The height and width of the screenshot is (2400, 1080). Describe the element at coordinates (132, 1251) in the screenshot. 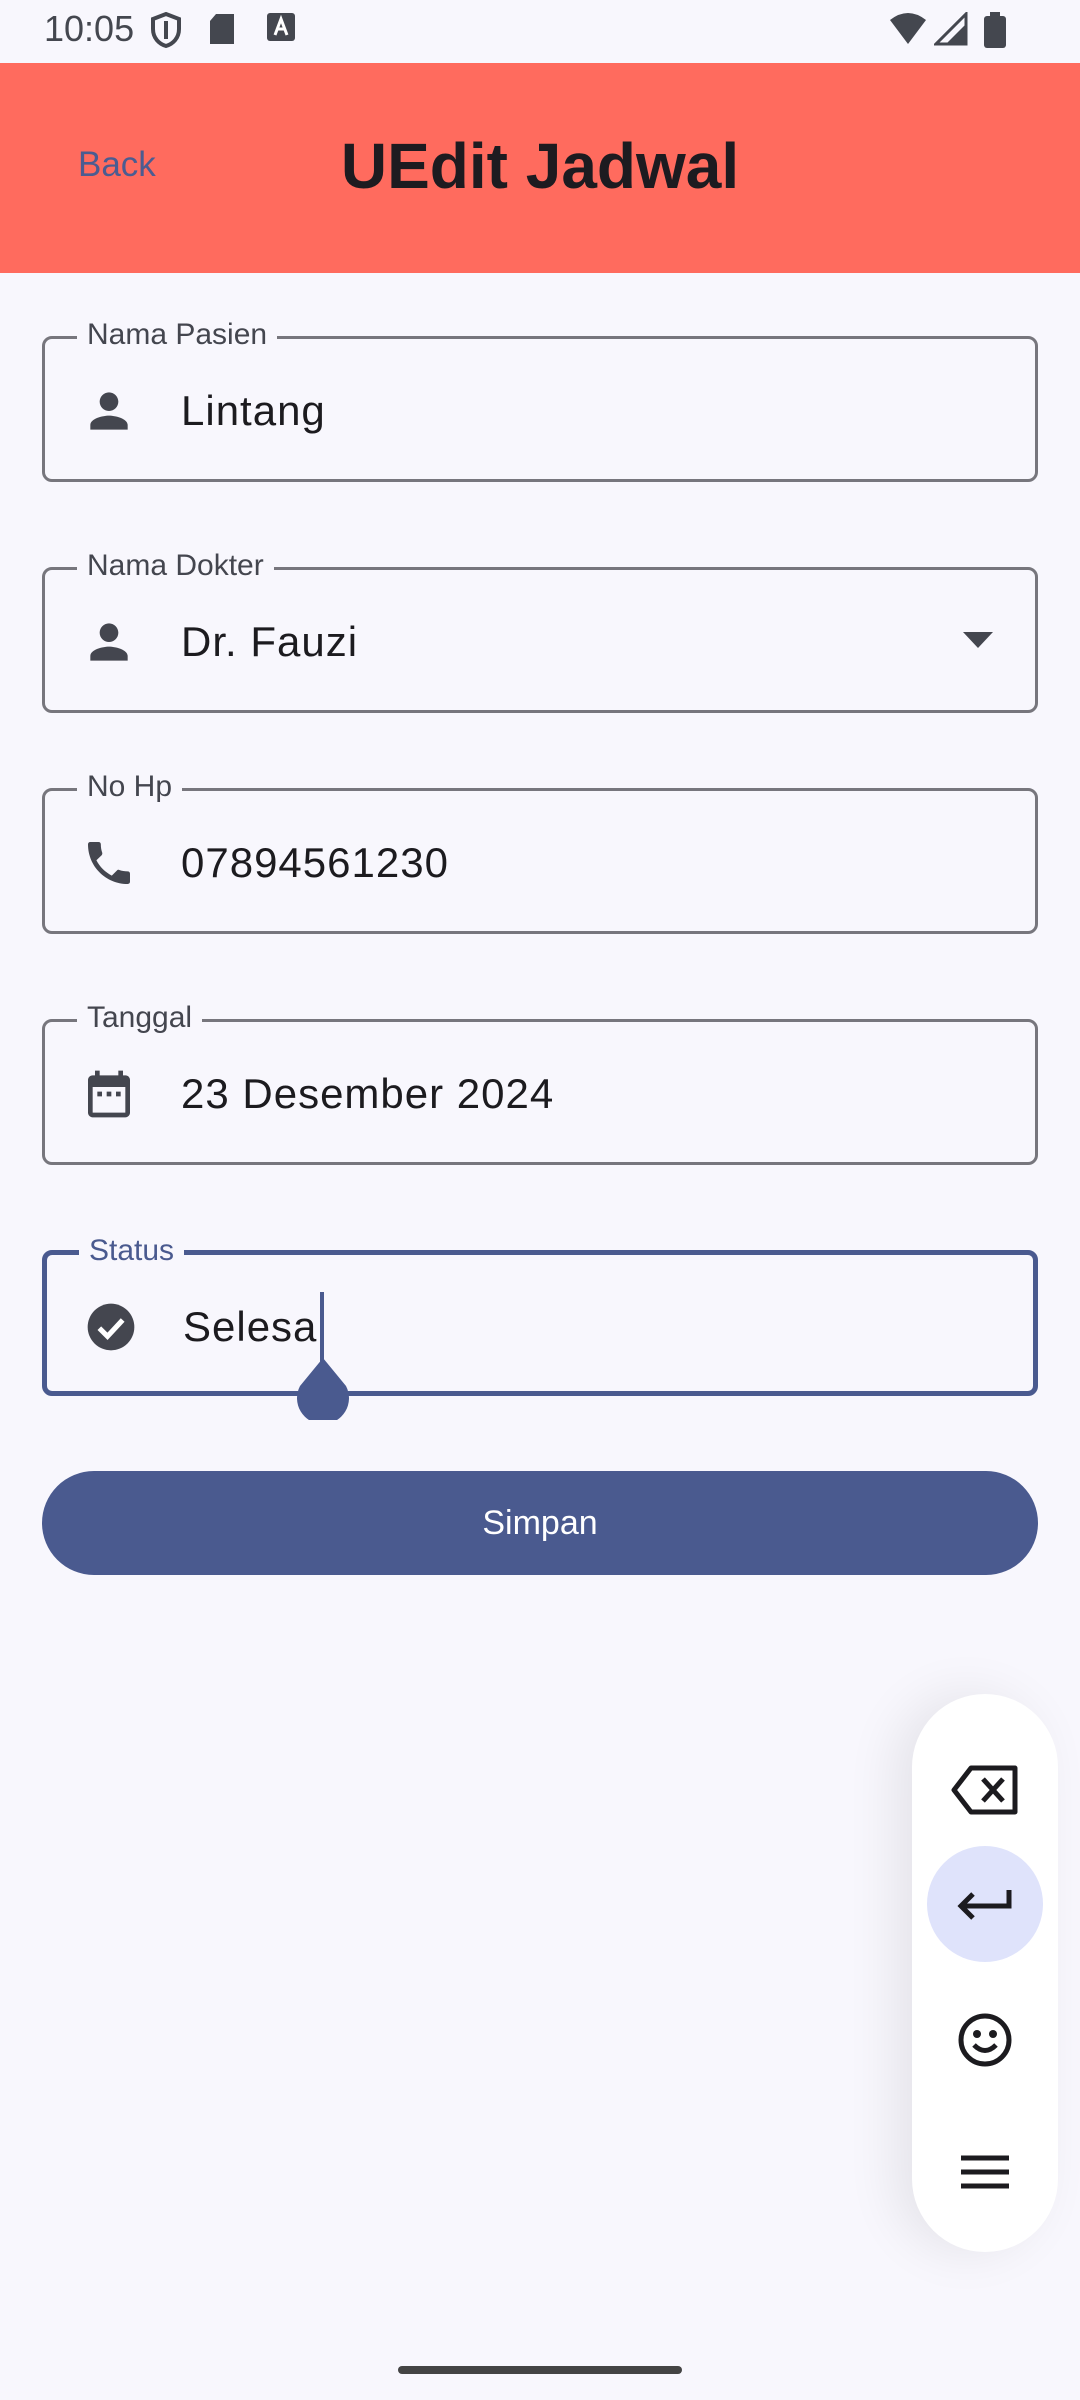

I see `status-label: Status` at that location.